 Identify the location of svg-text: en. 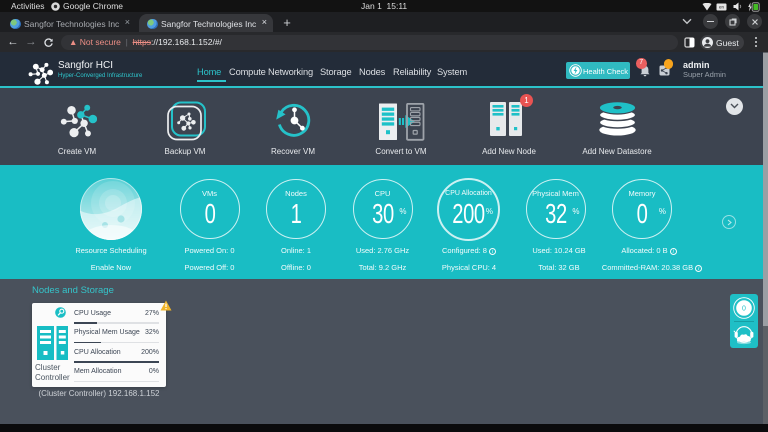
(722, 6).